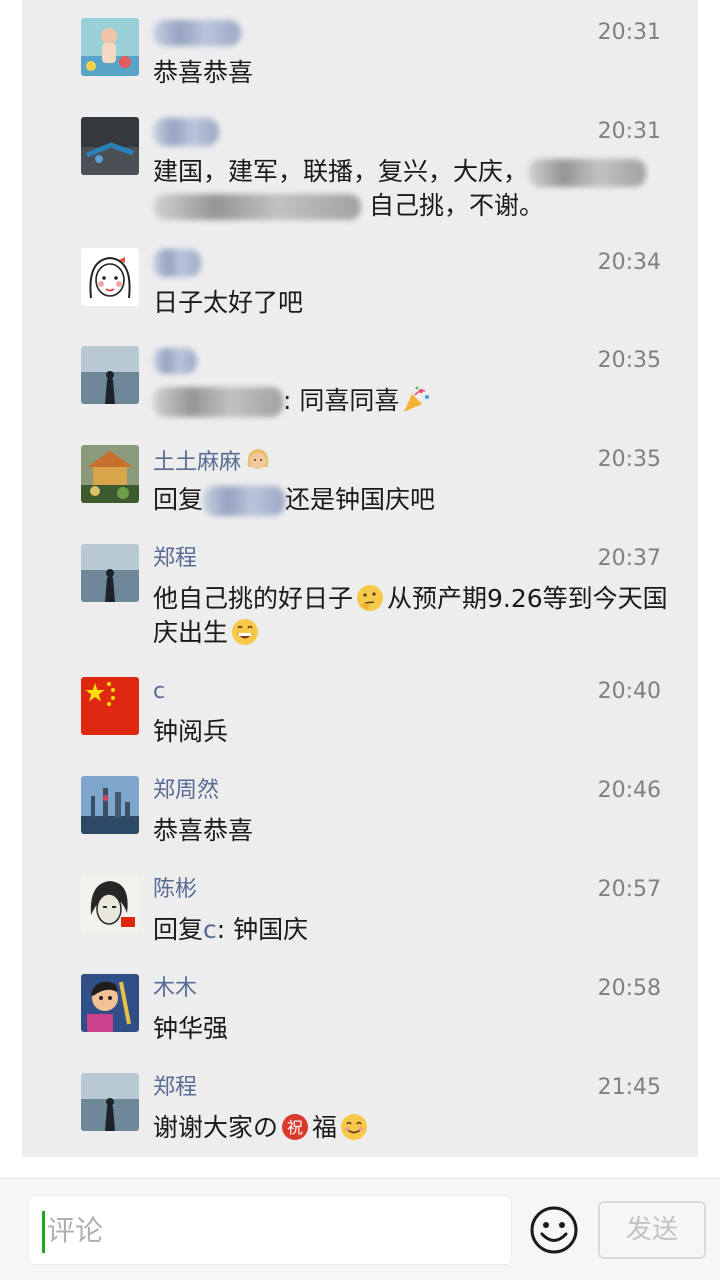 The height and width of the screenshot is (1280, 720). What do you see at coordinates (456, 205) in the screenshot?
I see `comment-text-part: 自己挑，不谢。` at bounding box center [456, 205].